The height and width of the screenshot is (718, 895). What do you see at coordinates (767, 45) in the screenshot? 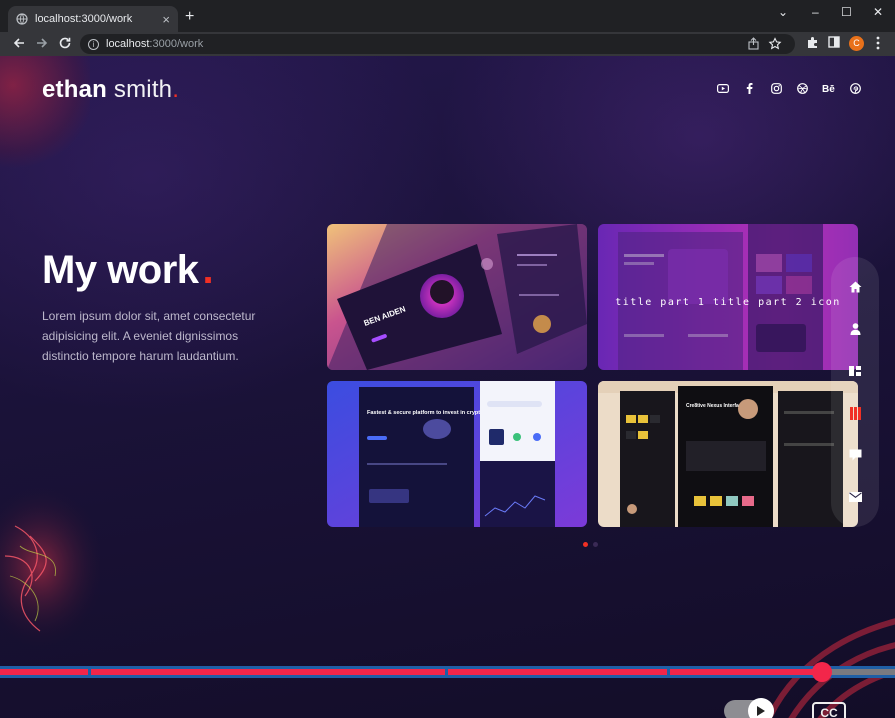
I see `omnibox-actions` at bounding box center [767, 45].